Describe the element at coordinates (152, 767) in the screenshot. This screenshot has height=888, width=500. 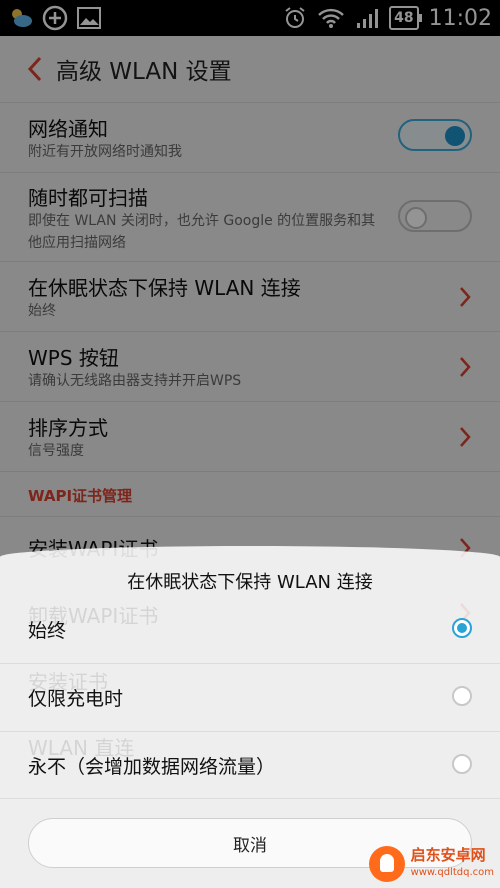
I see `option-label: 永不（会增加数据网络流量）` at that location.